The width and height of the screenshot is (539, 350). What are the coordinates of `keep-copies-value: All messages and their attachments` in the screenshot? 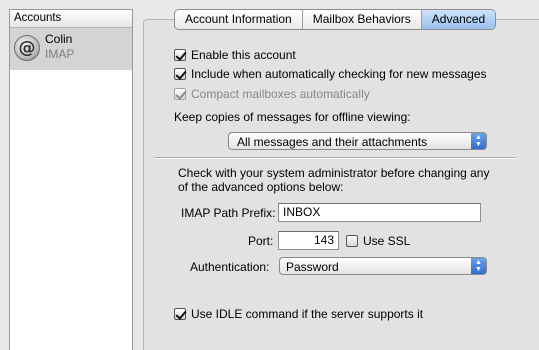 It's located at (332, 142).